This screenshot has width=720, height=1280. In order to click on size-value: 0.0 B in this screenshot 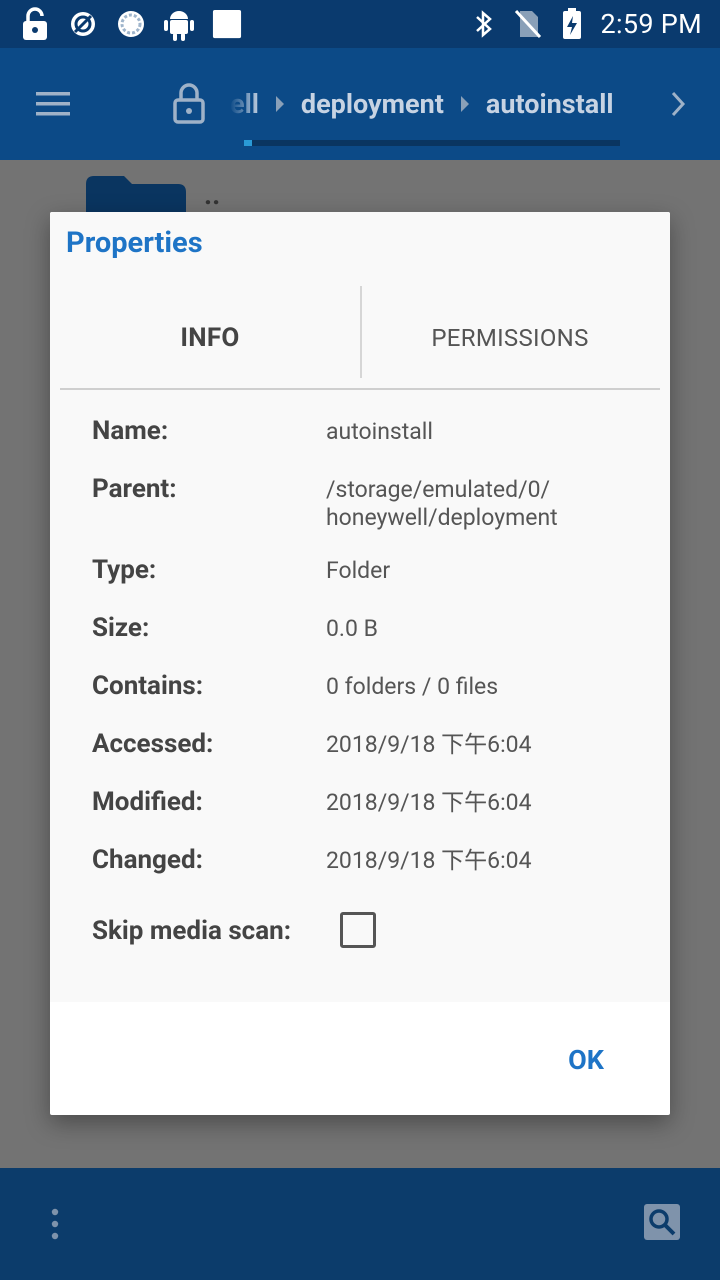, I will do `click(352, 628)`.